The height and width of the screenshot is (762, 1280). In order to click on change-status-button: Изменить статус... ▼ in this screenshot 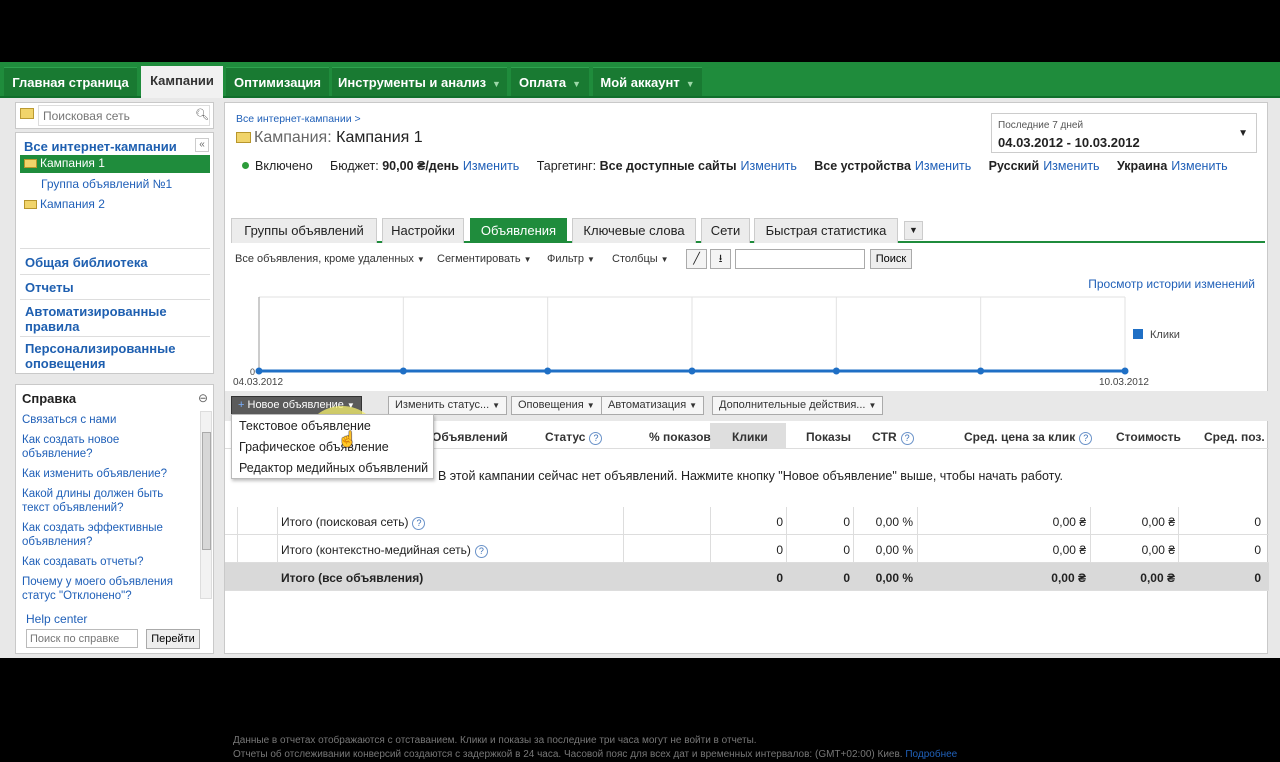, I will do `click(448, 405)`.